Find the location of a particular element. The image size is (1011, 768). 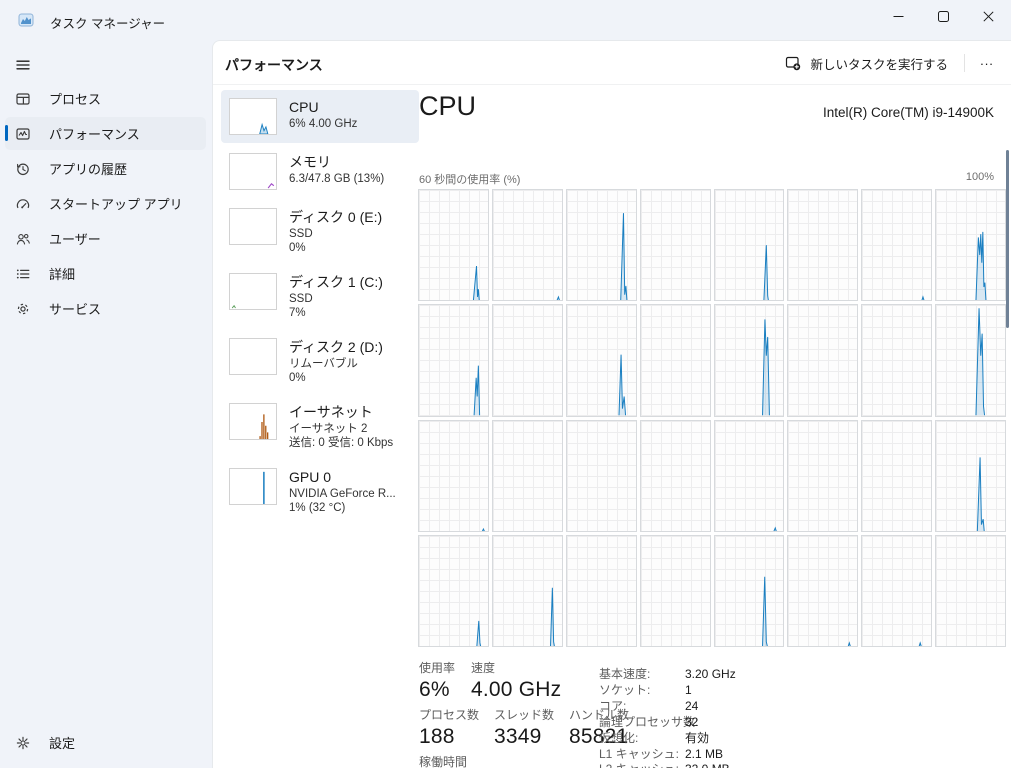

perf-item-texts: GPU 0 NVIDIA GeForce R... 1% (32 °C) is located at coordinates (342, 491).